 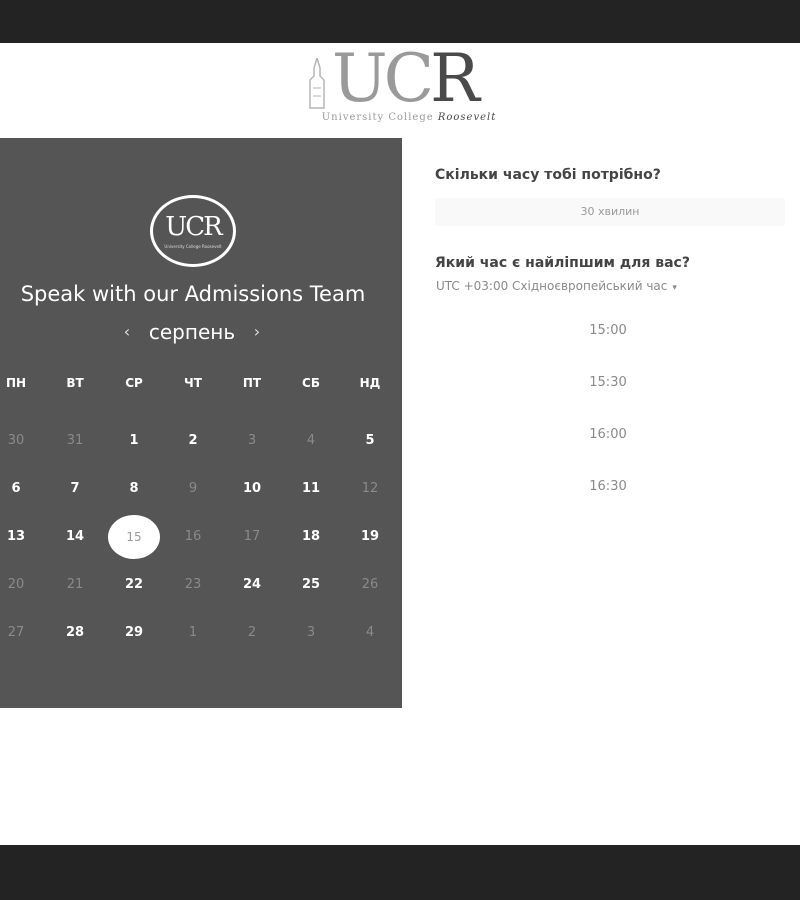 What do you see at coordinates (134, 489) in the screenshot?
I see `day-cell: 8` at bounding box center [134, 489].